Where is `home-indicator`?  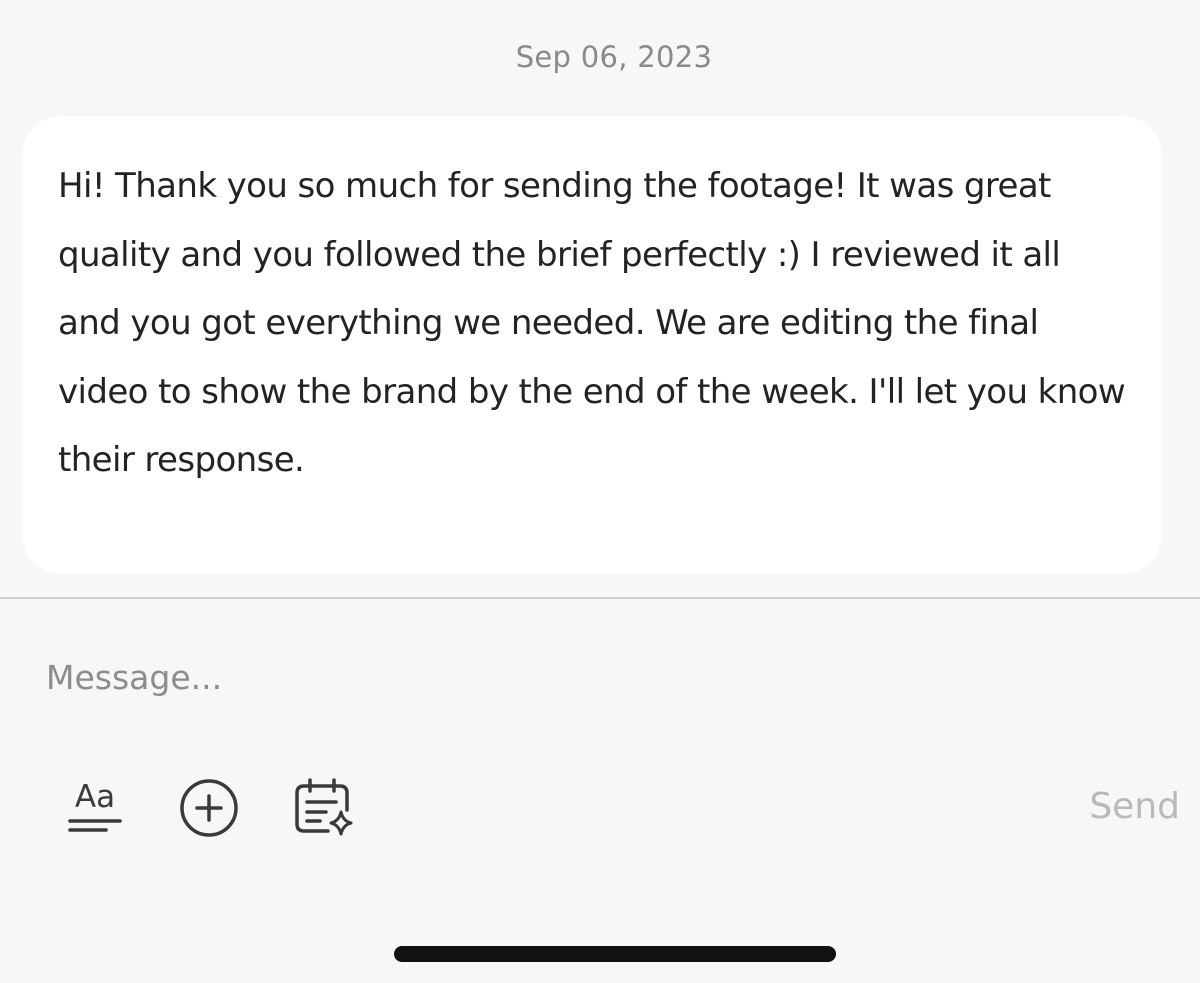 home-indicator is located at coordinates (615, 954).